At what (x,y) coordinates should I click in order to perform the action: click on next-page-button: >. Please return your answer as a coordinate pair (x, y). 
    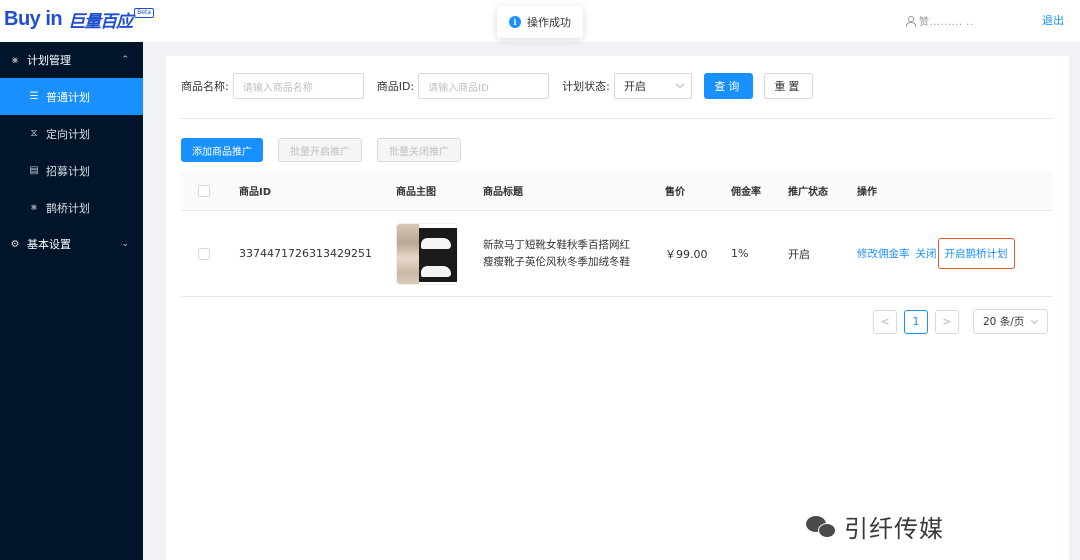
    Looking at the image, I should click on (947, 321).